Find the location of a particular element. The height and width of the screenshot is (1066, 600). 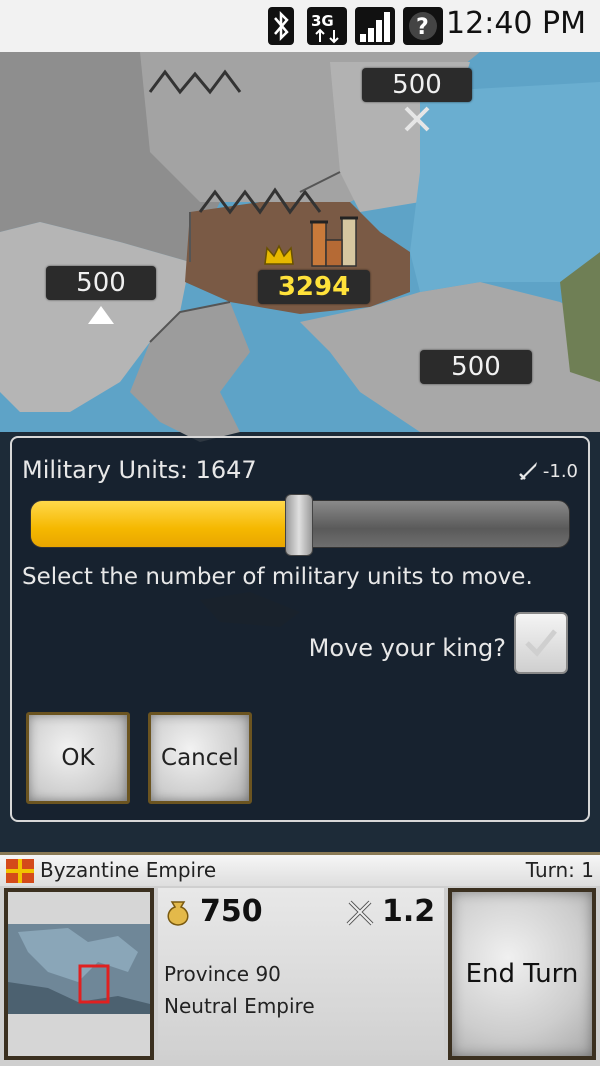

empire-flag-icon is located at coordinates (20, 871).